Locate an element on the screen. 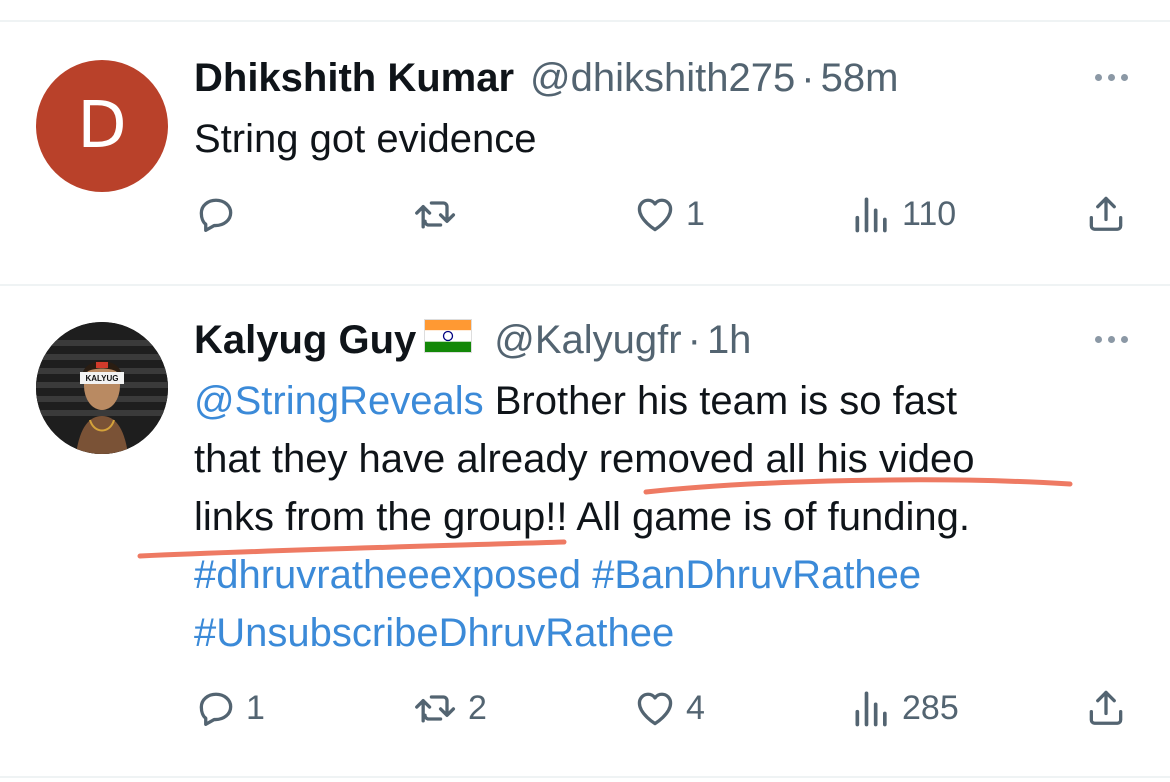  tweet-header: Kalyug Guy @Kalyugfr · 1h is located at coordinates (472, 340).